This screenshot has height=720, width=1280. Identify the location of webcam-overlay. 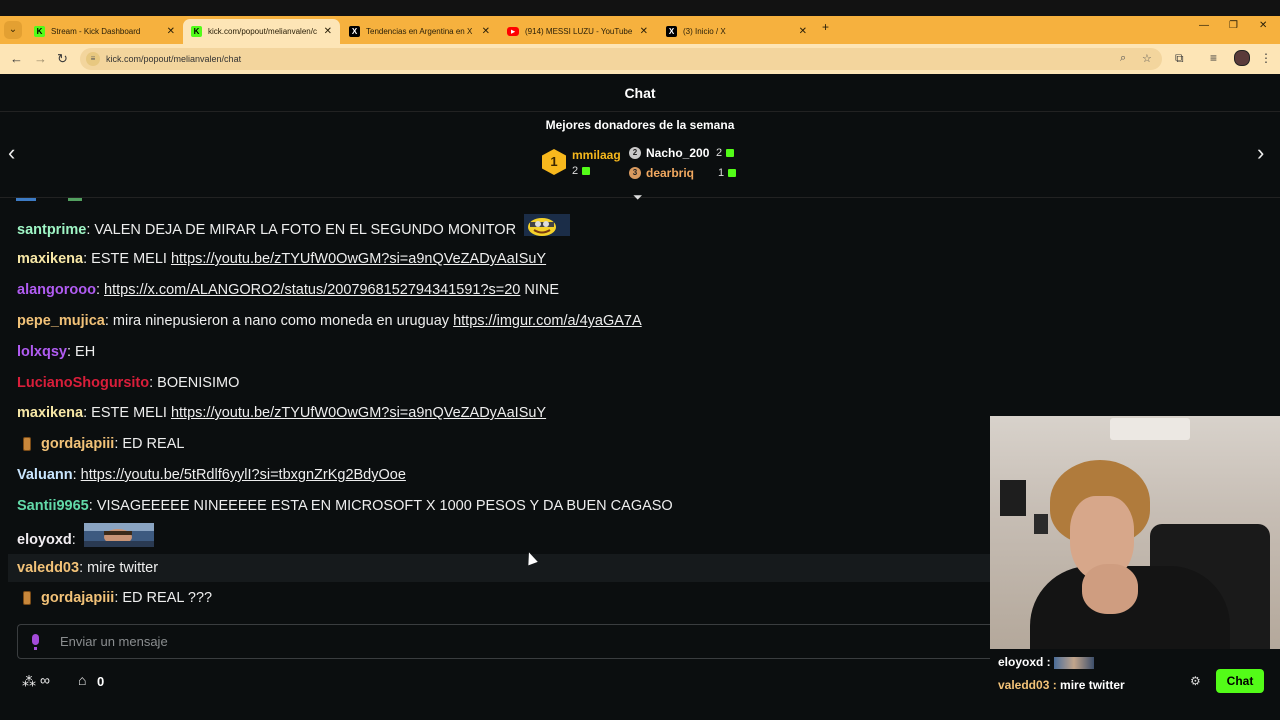
(1135, 532).